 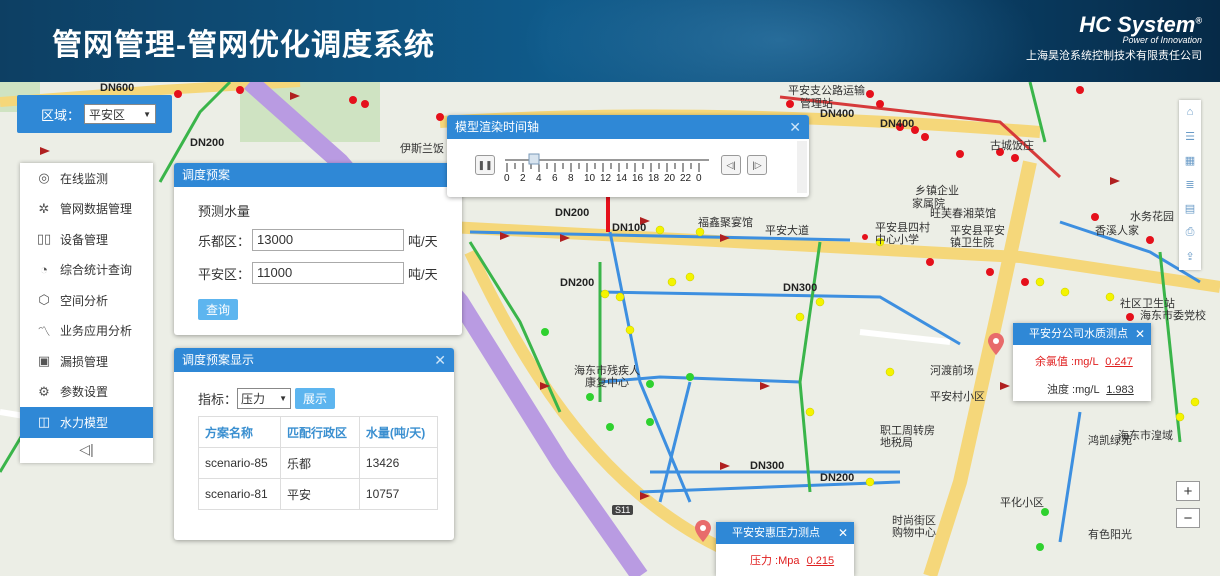 What do you see at coordinates (1117, 231) in the screenshot?
I see `map-place-label: 香溪人家` at bounding box center [1117, 231].